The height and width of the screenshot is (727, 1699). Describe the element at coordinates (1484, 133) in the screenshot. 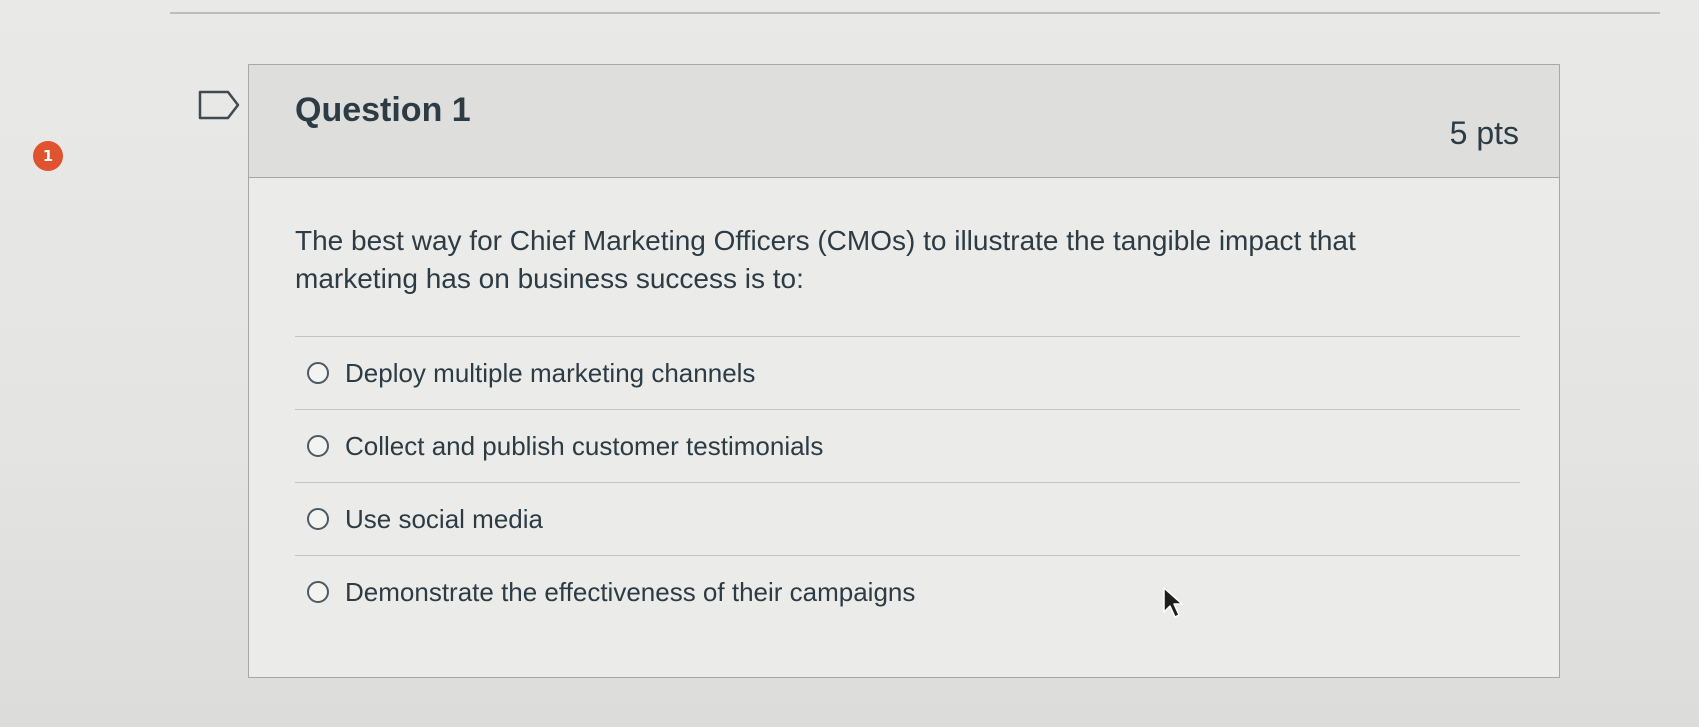

I see `question-points: 5 pts` at that location.